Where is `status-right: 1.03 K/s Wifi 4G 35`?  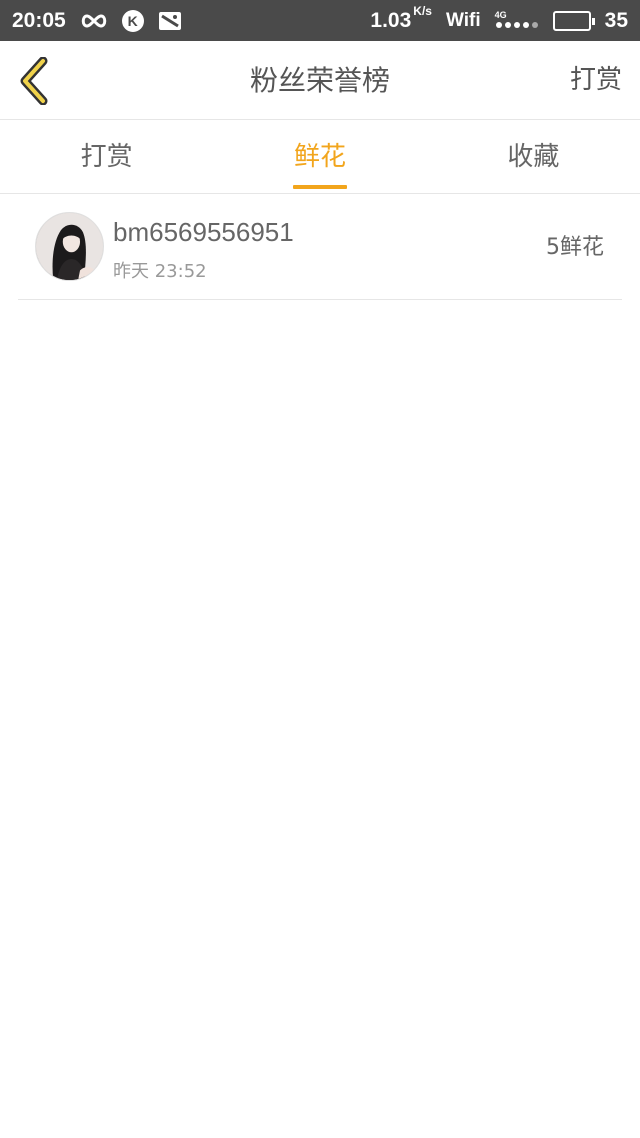 status-right: 1.03 K/s Wifi 4G 35 is located at coordinates (499, 19).